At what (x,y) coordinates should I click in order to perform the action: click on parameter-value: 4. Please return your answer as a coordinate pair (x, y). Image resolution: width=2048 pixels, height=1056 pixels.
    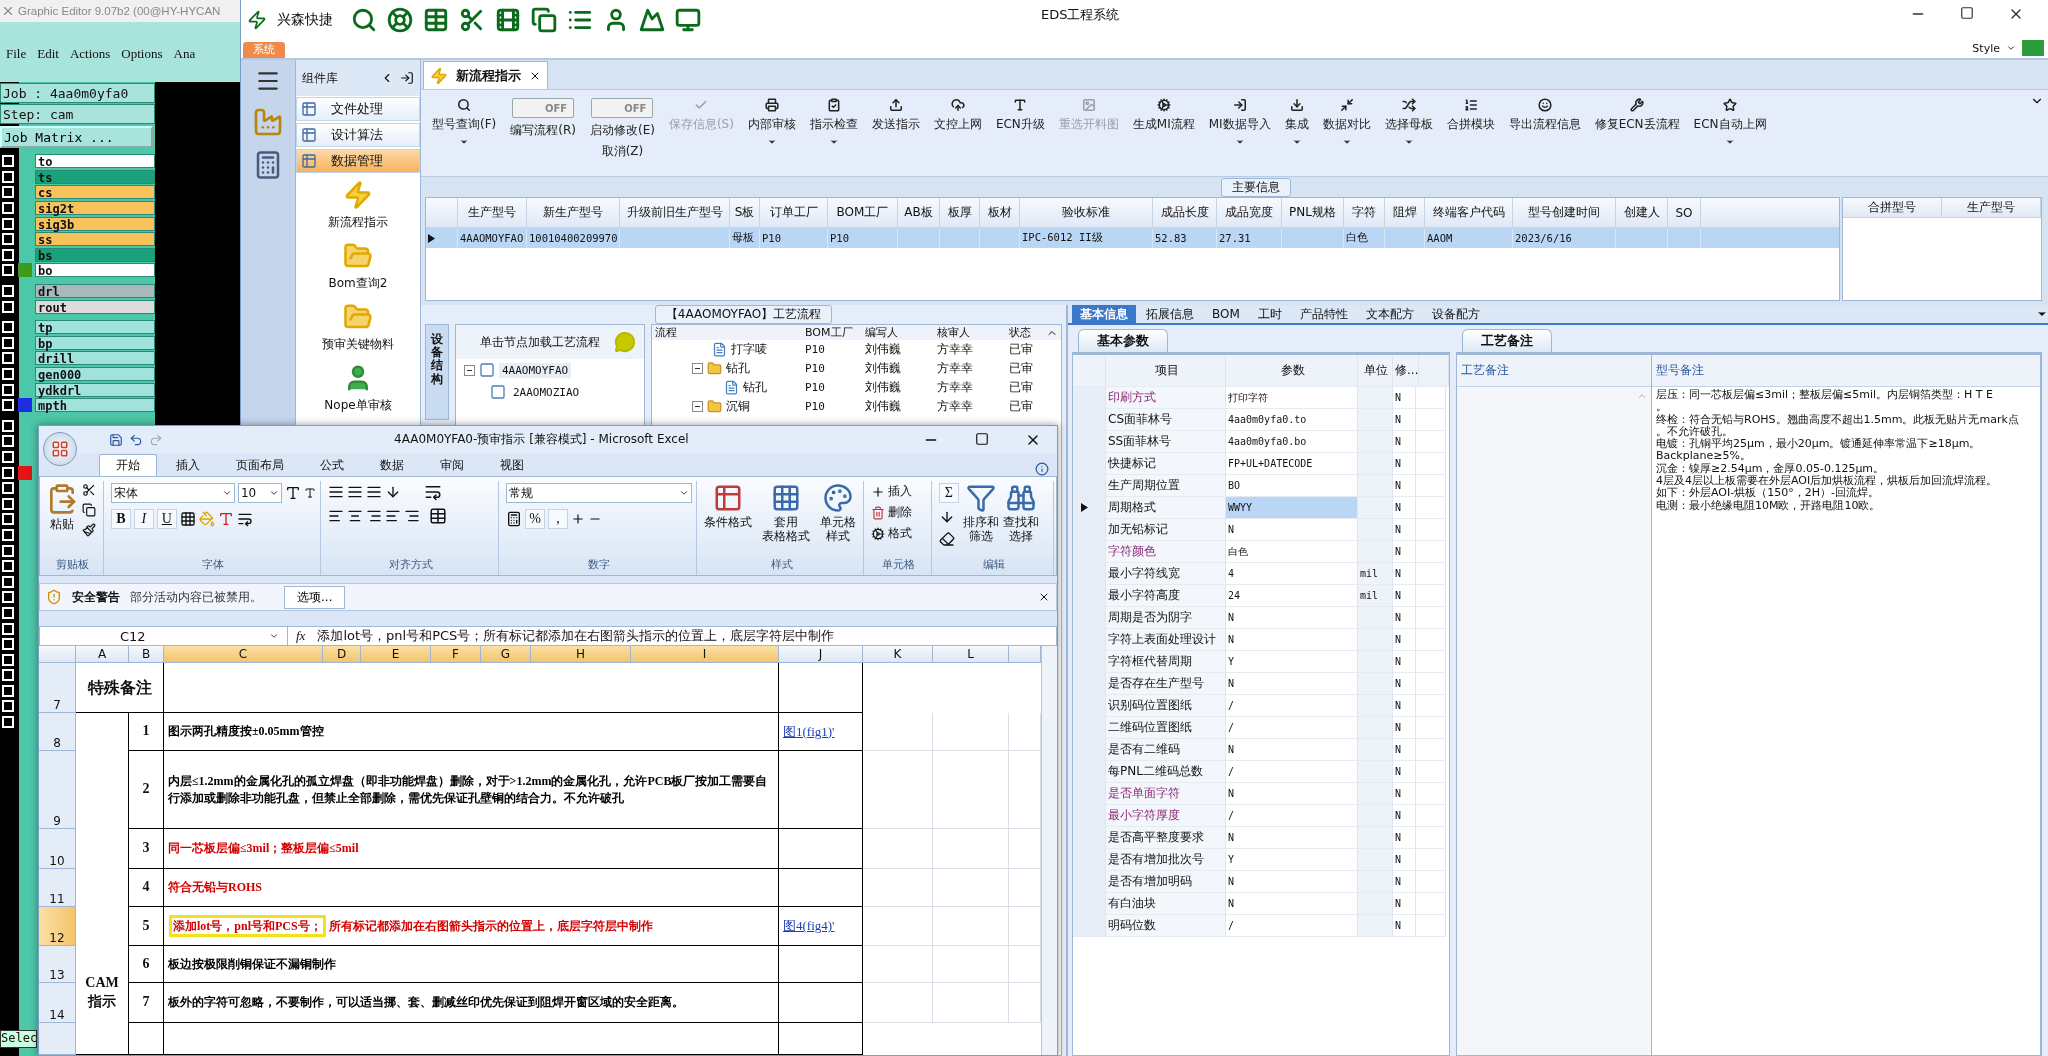
    Looking at the image, I should click on (1292, 574).